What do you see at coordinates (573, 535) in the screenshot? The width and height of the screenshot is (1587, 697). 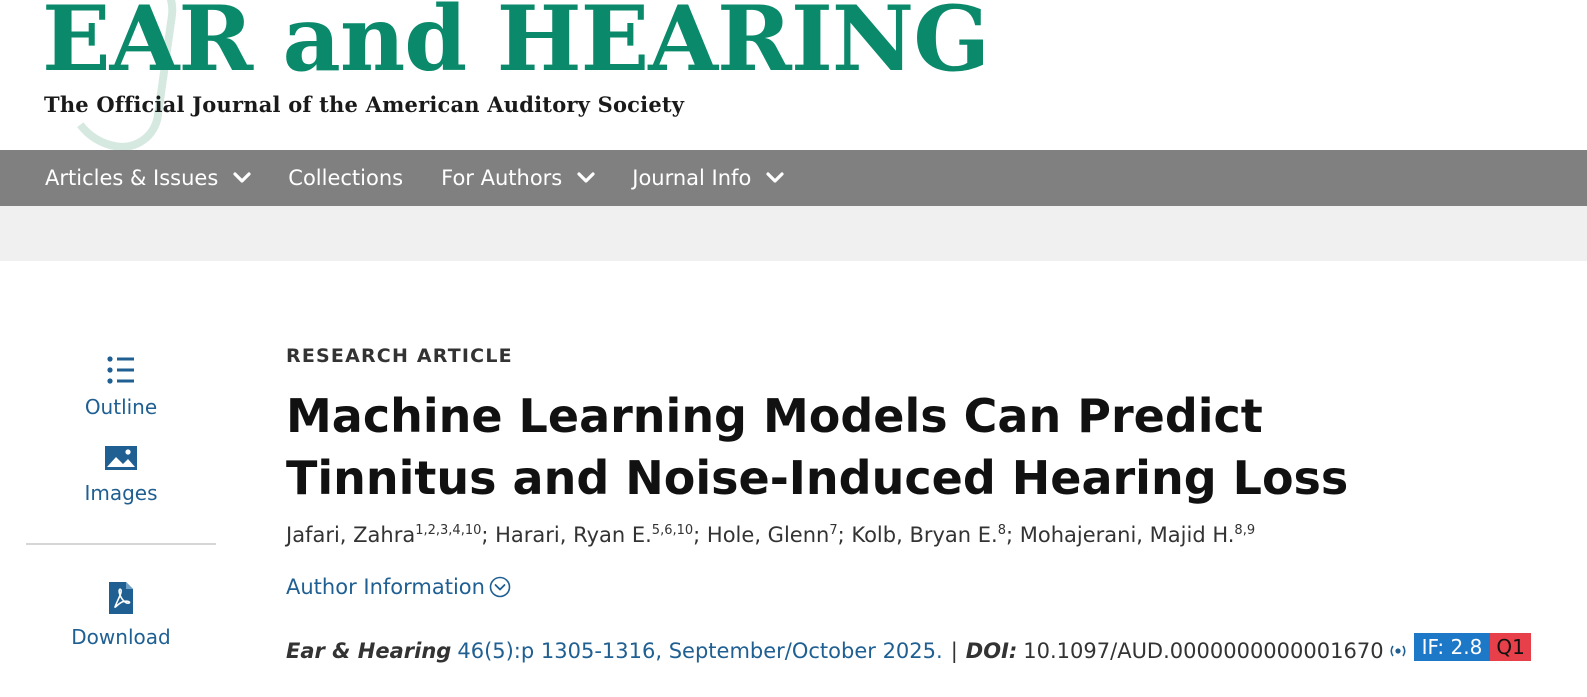 I see `author-name: Harari, Ryan E.` at bounding box center [573, 535].